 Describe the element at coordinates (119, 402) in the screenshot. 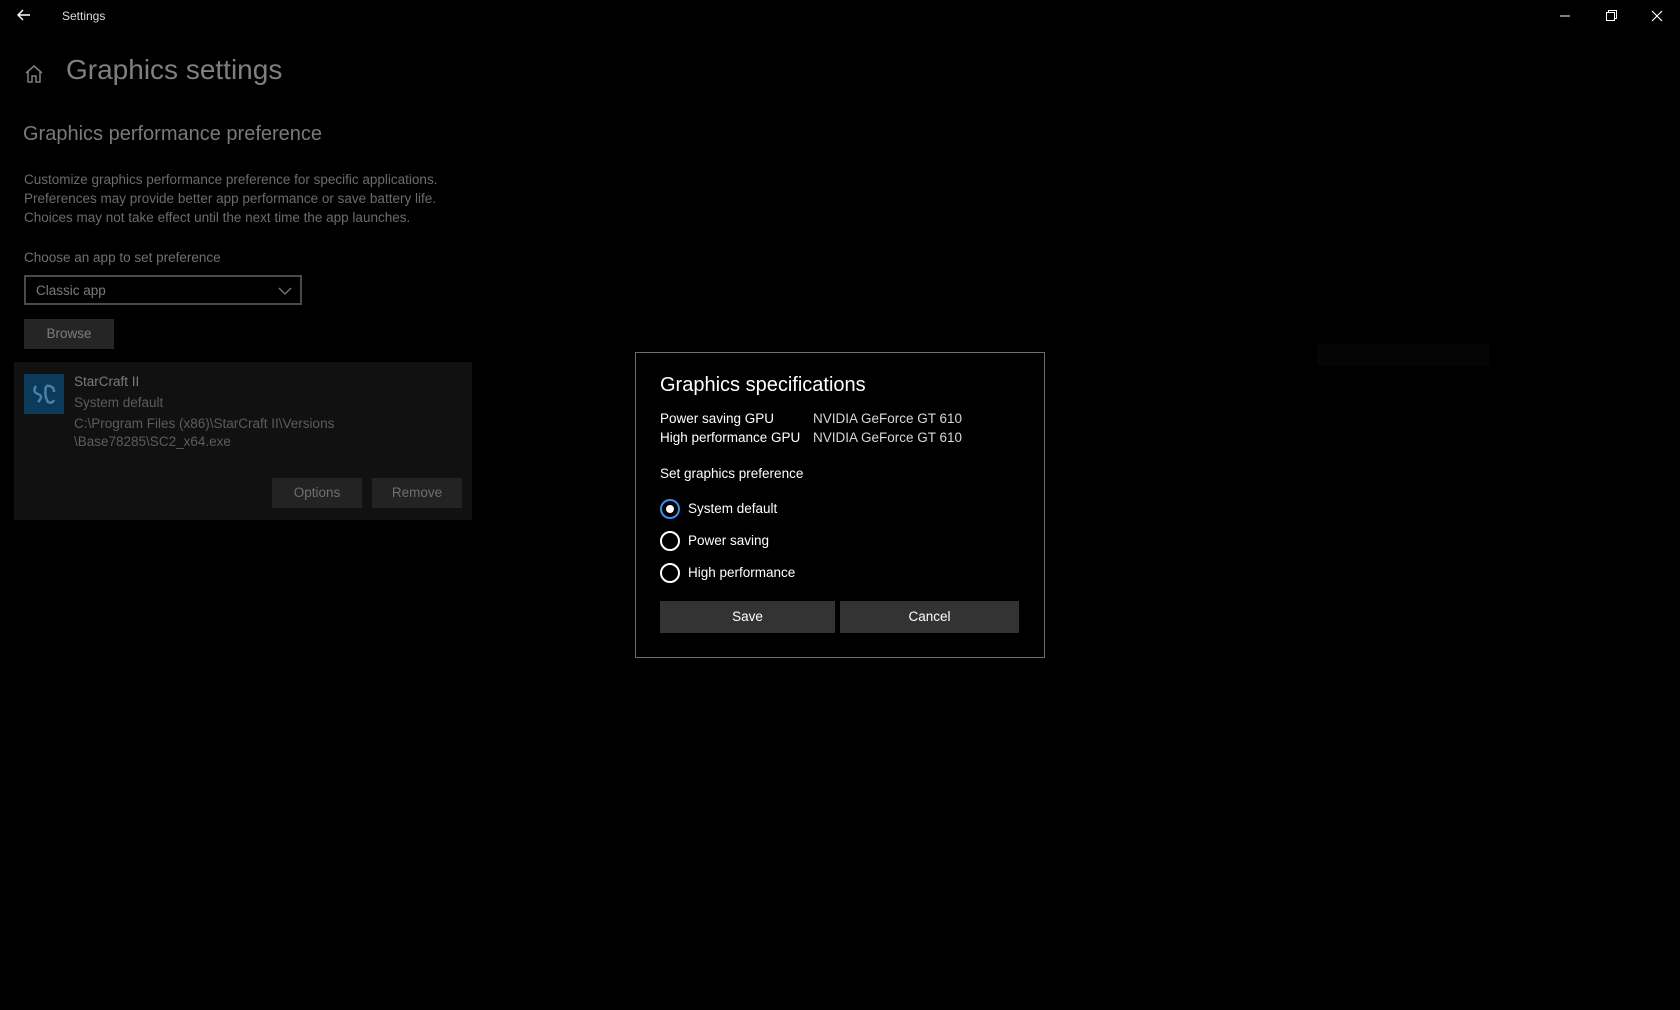

I see `app-preference: System default` at that location.